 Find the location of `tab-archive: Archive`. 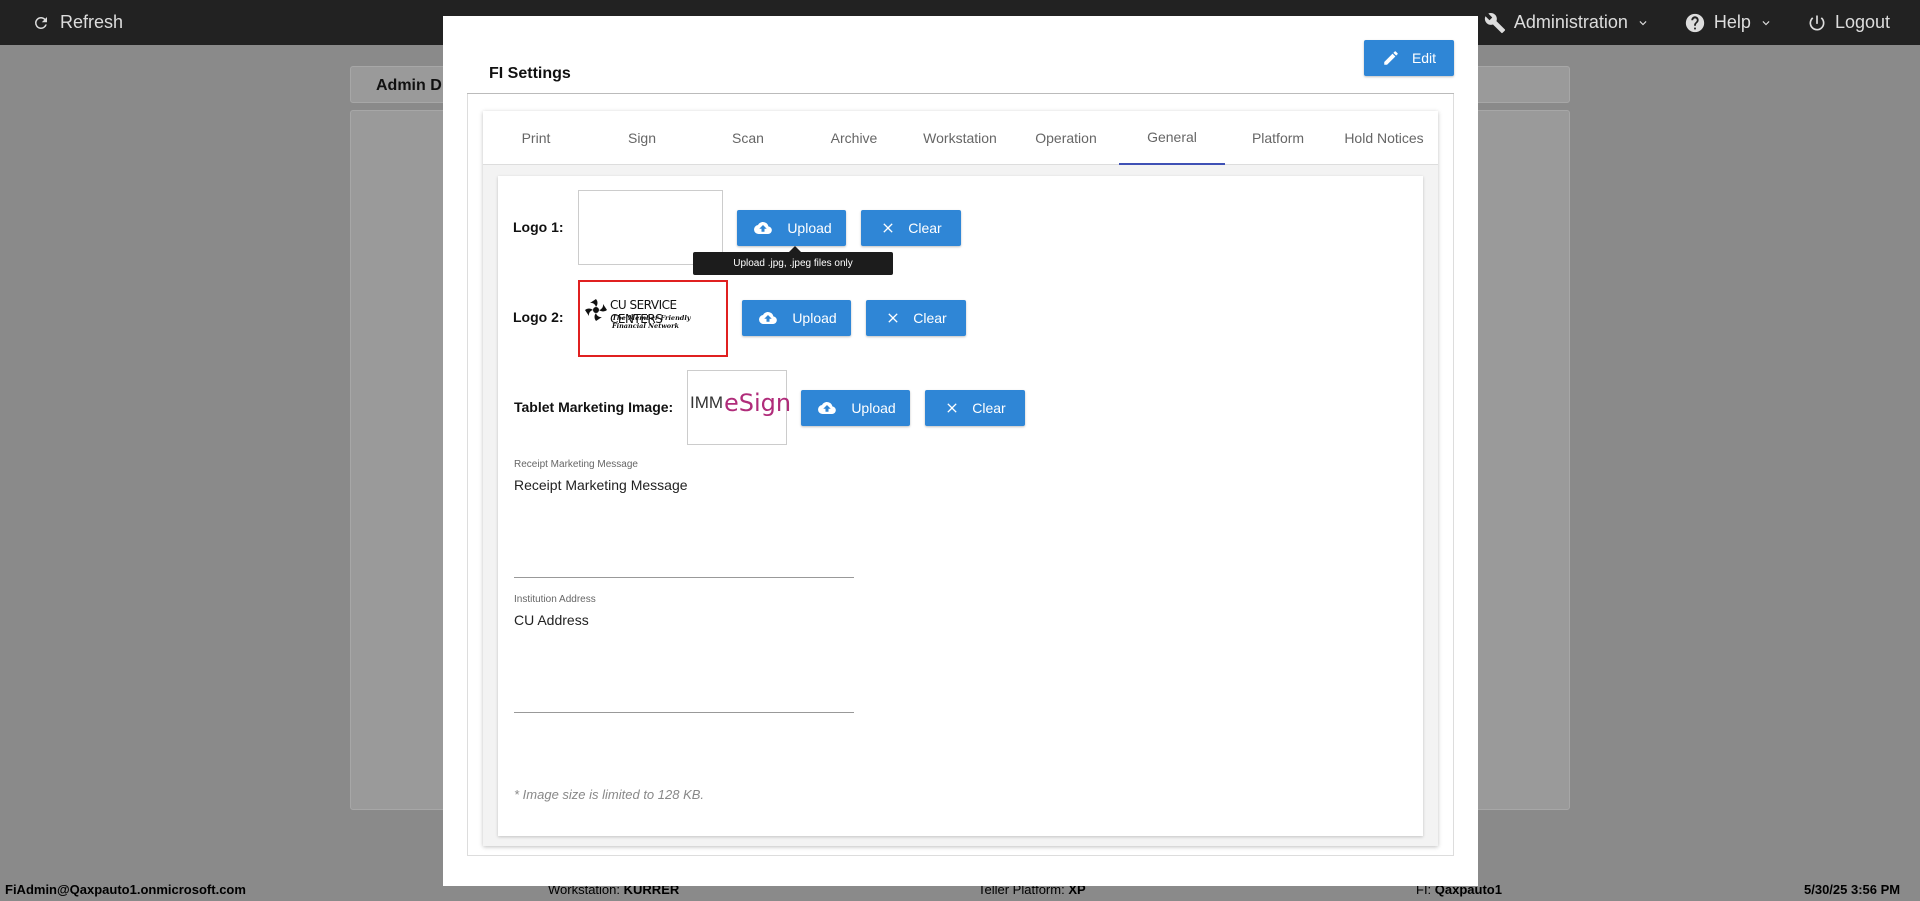

tab-archive: Archive is located at coordinates (854, 138).